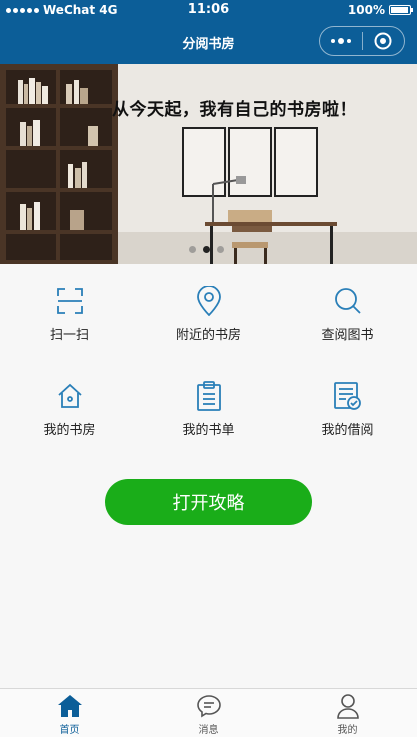  I want to click on tab-label: 消息, so click(208, 730).